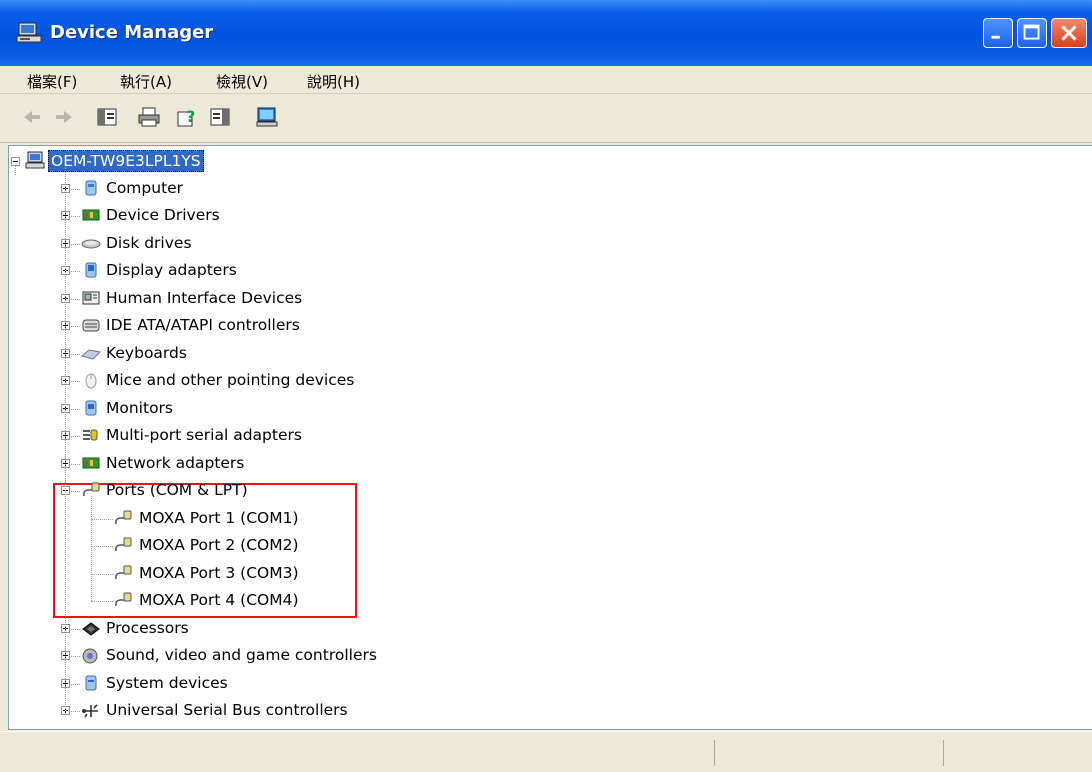 This screenshot has height=772, width=1092. Describe the element at coordinates (91, 407) in the screenshot. I see `monitor-icon` at that location.